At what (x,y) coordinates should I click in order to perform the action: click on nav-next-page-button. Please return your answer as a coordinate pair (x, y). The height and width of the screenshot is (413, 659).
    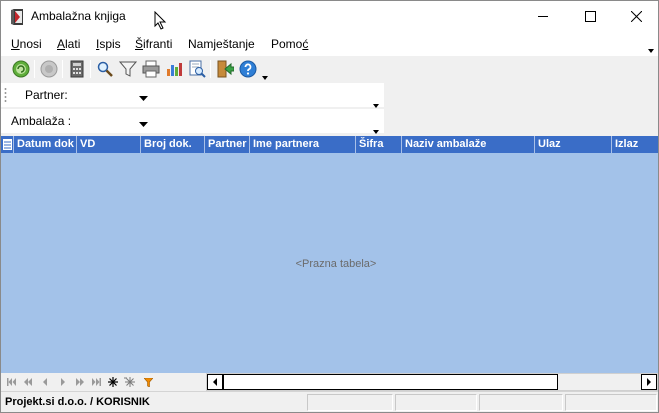
    Looking at the image, I should click on (80, 382).